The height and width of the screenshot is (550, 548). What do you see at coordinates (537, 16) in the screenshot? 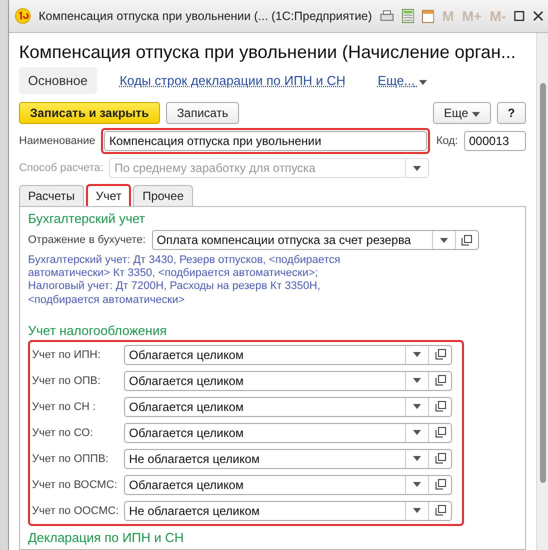
I see `close-icon` at bounding box center [537, 16].